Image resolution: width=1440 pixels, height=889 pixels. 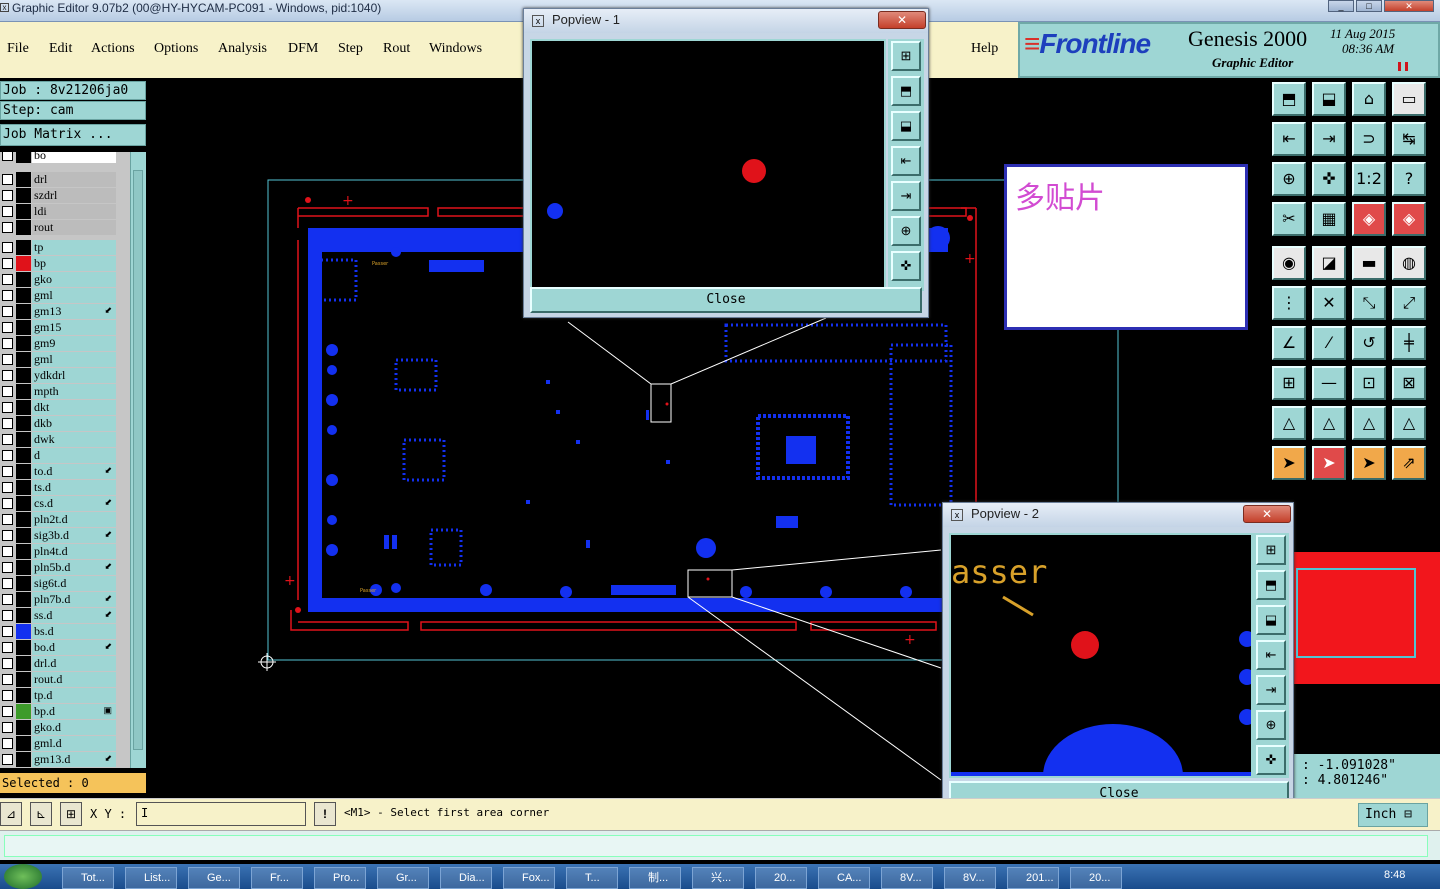 I want to click on tool-button: ▦, so click(x=1329, y=219).